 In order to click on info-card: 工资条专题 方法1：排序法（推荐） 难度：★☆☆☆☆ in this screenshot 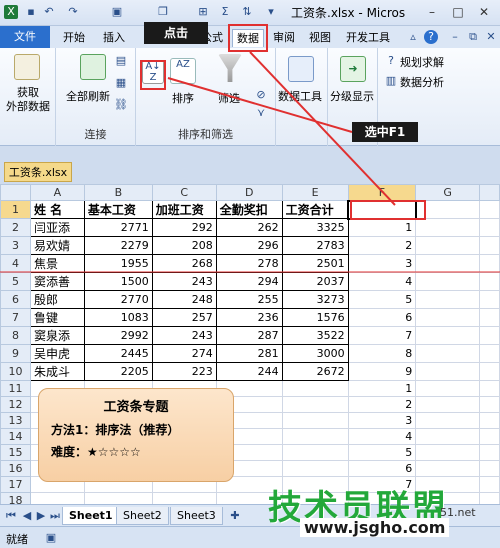, I will do `click(136, 435)`.